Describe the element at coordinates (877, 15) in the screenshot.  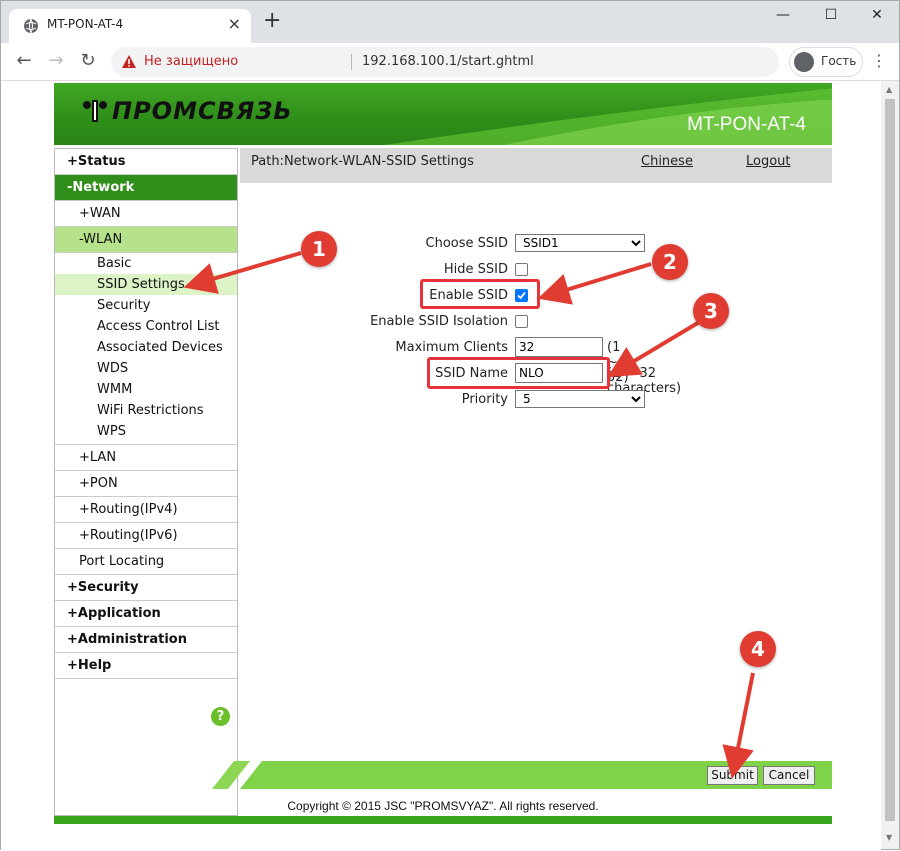
I see `close-window-icon: ✕` at that location.